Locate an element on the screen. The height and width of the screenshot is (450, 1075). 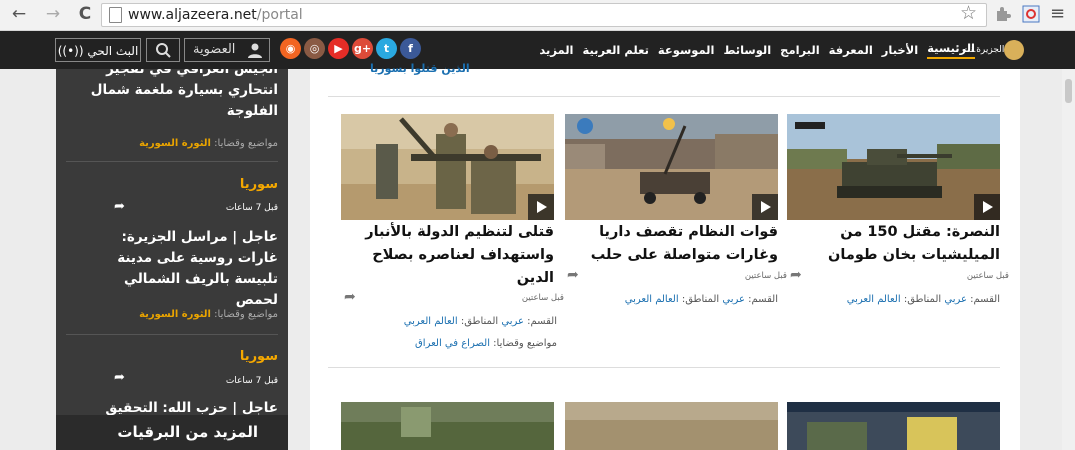
crowd-photo is located at coordinates (893, 426).